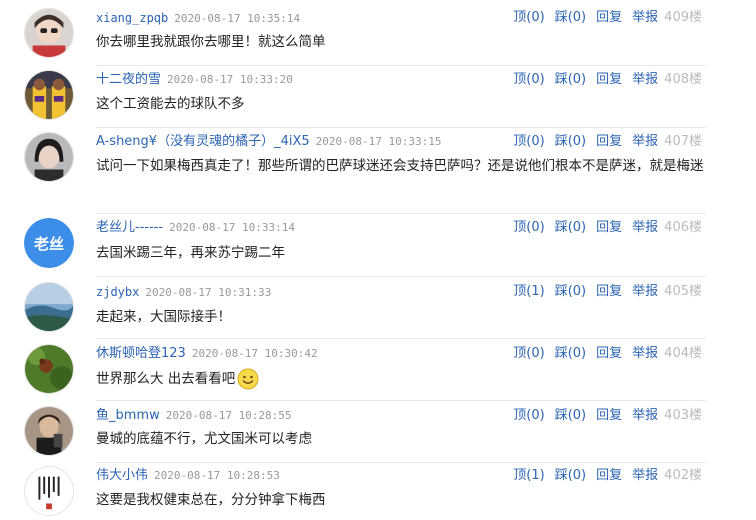 Image resolution: width=756 pixels, height=520 pixels. I want to click on comment-meta: 鱼_bmmw 2020-08-17 10:28:55, so click(194, 416).